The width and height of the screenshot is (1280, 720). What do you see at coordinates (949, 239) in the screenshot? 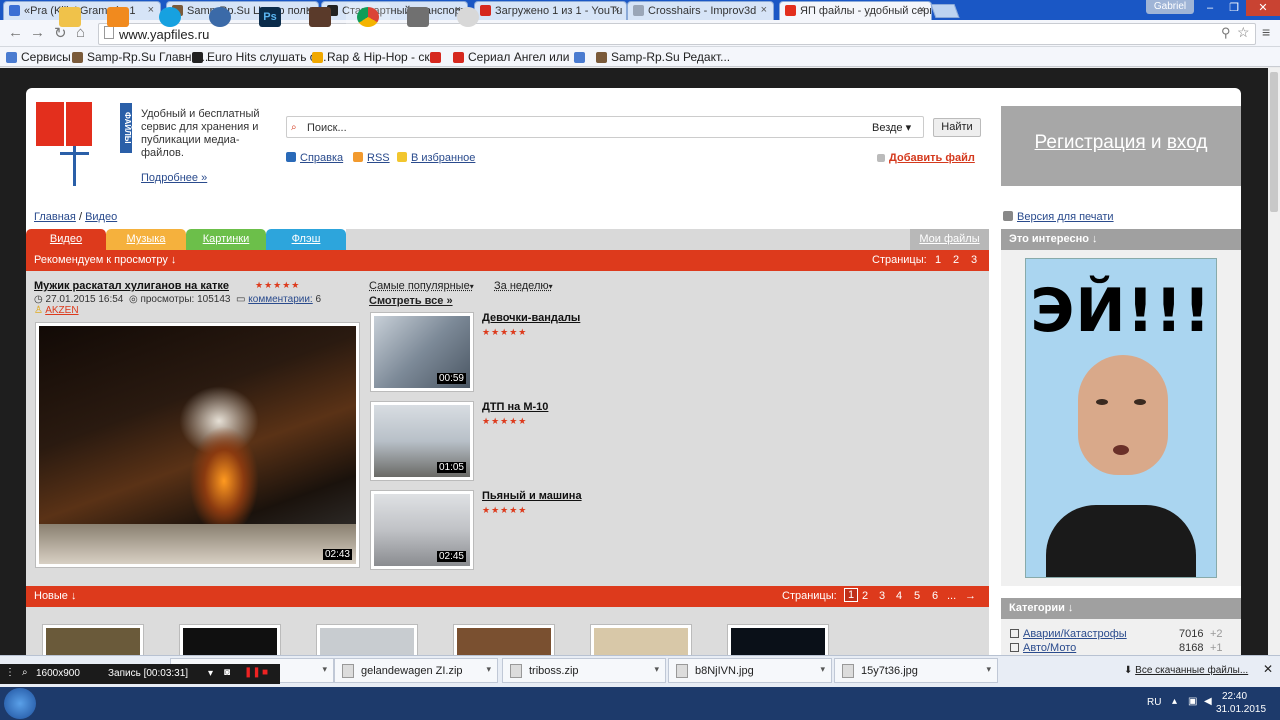
I see `my-files-link: Мои файлы` at bounding box center [949, 239].